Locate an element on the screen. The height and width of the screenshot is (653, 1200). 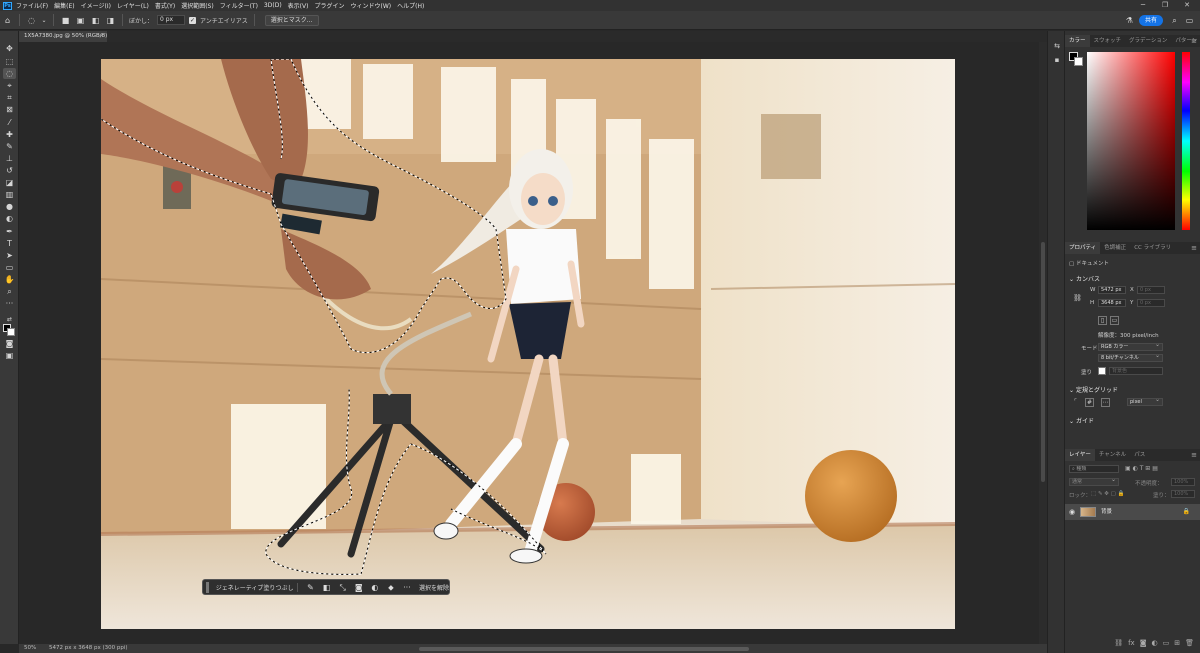
workspace-icon: ▭ is located at coordinates (1189, 20).